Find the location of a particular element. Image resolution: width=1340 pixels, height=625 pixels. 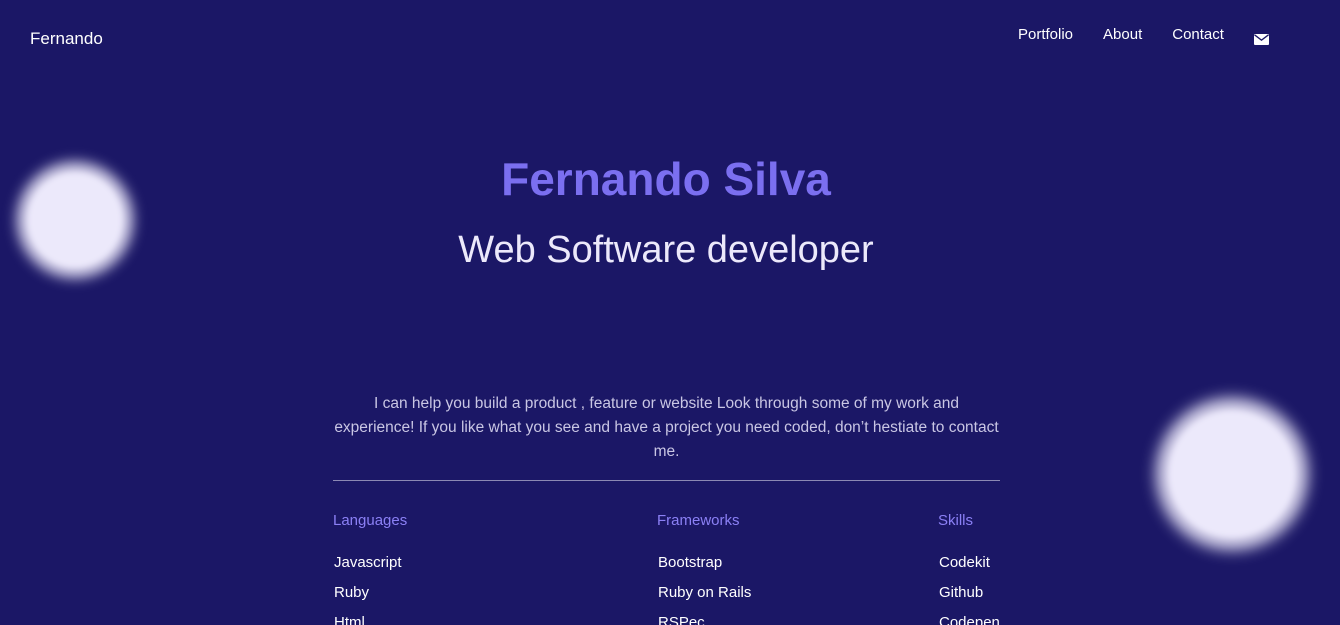

list-item: Javascript is located at coordinates (368, 562).